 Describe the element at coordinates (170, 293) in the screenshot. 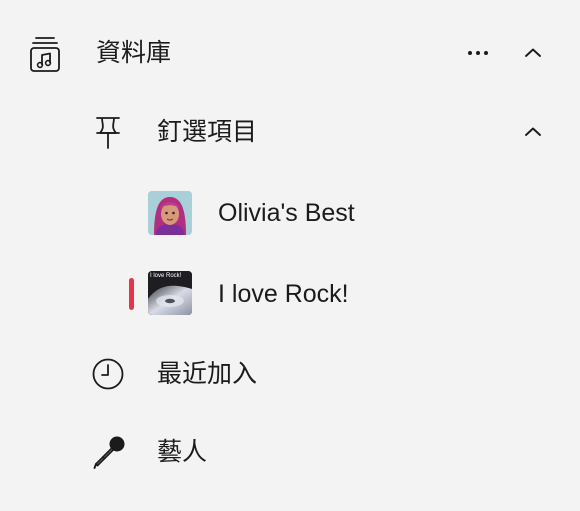

I see `playlist-artwork: I love Rock!` at that location.